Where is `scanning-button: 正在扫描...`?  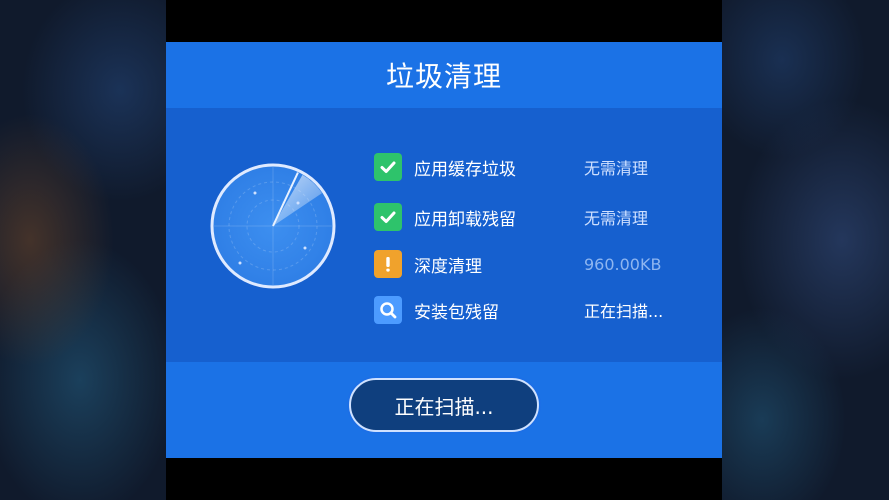 scanning-button: 正在扫描... is located at coordinates (444, 405).